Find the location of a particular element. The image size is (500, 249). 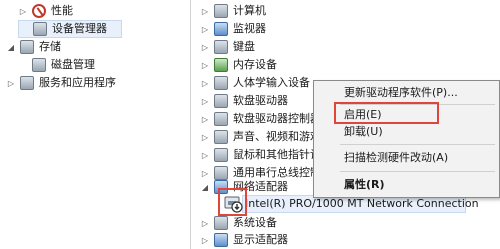

system-icon is located at coordinates (221, 223).